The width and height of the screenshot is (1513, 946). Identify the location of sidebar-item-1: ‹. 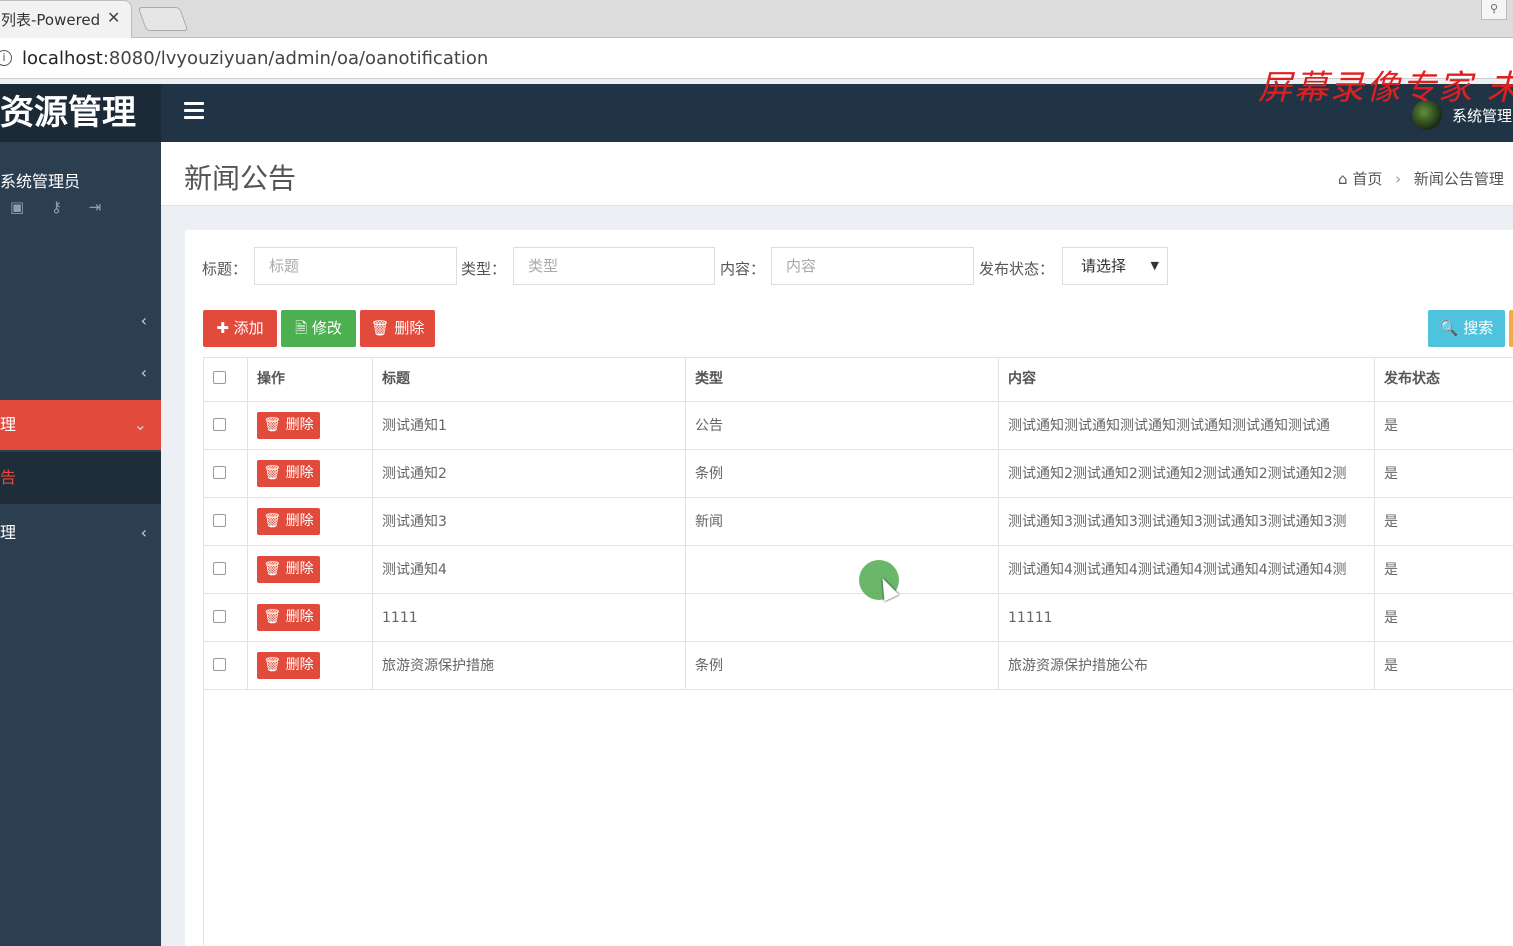
(80, 321).